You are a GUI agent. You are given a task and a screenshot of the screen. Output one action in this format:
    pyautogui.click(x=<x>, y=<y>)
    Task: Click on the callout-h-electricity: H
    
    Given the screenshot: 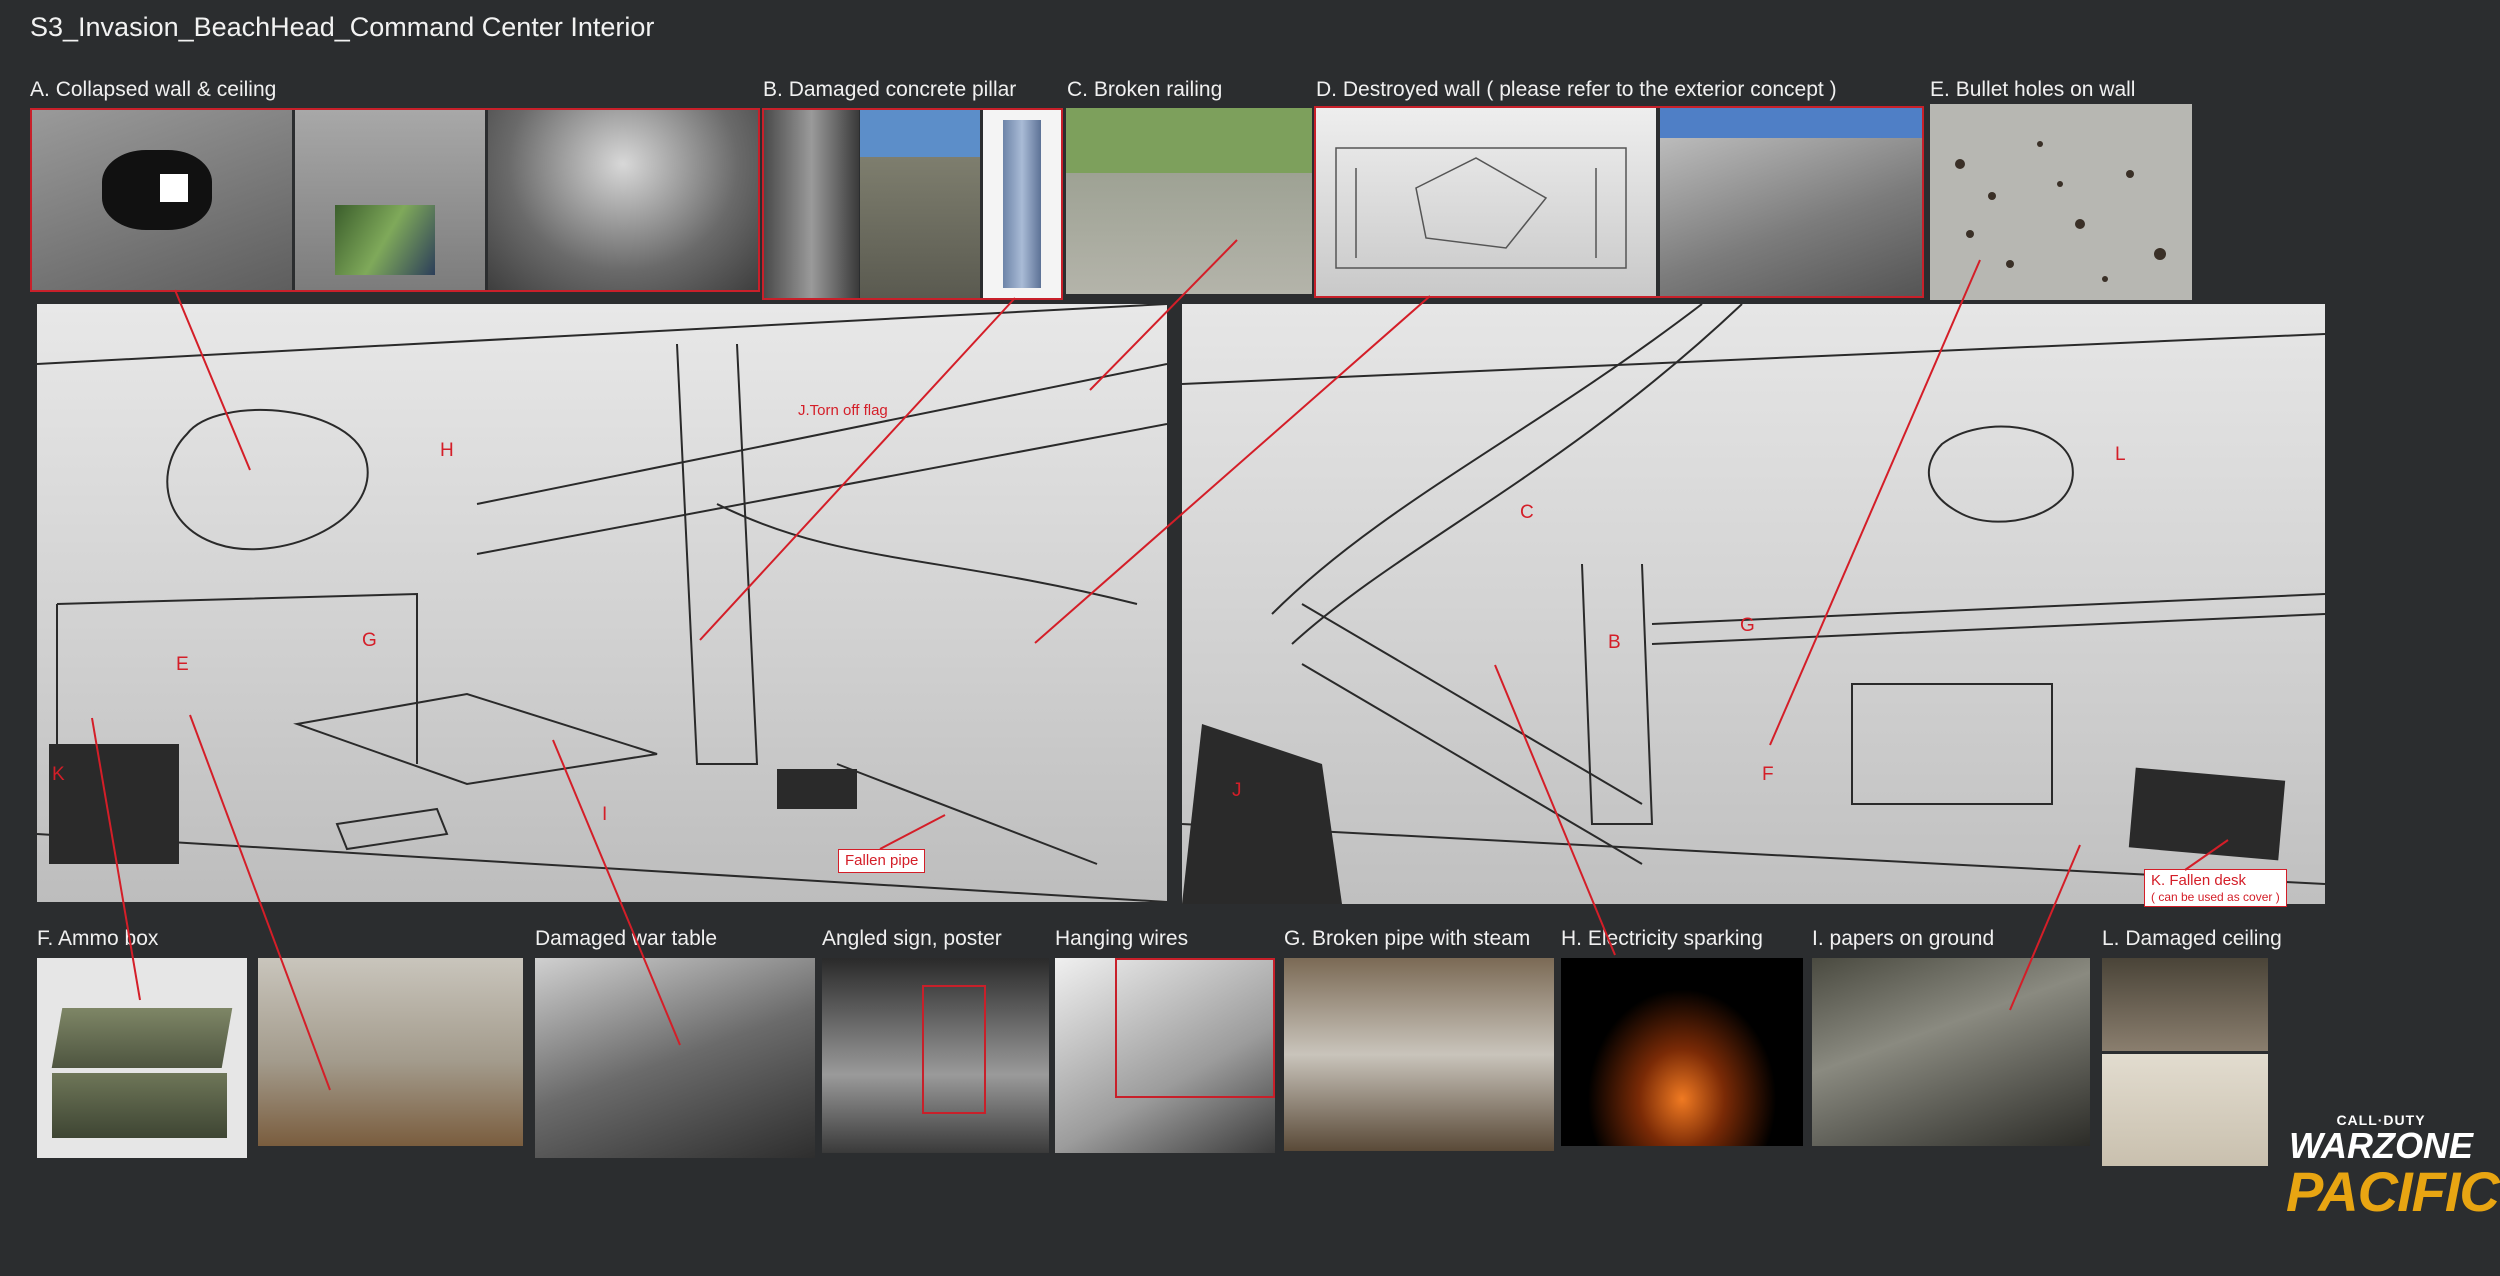 What is the action you would take?
    pyautogui.click(x=447, y=450)
    